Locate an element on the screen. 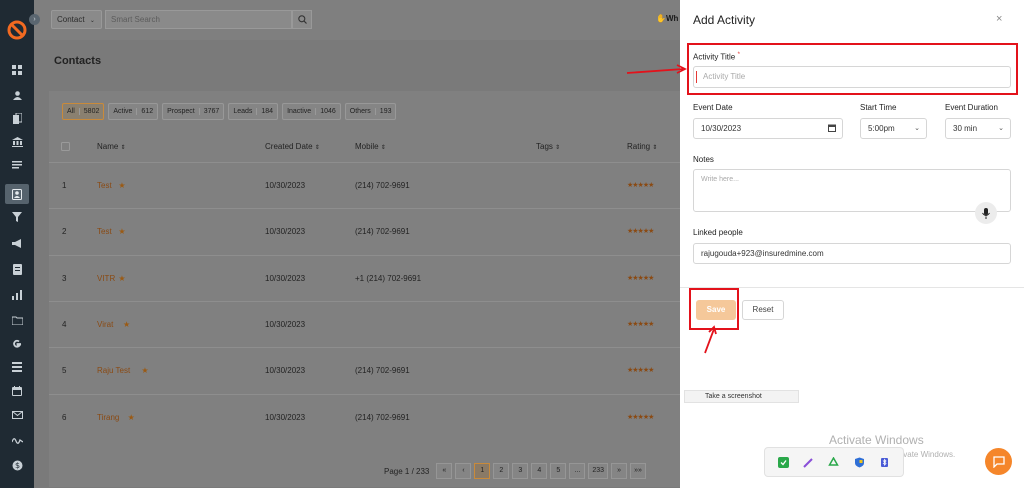 Image resolution: width=1024 pixels, height=488 pixels. sidebar-collapse-button: › is located at coordinates (34, 19).